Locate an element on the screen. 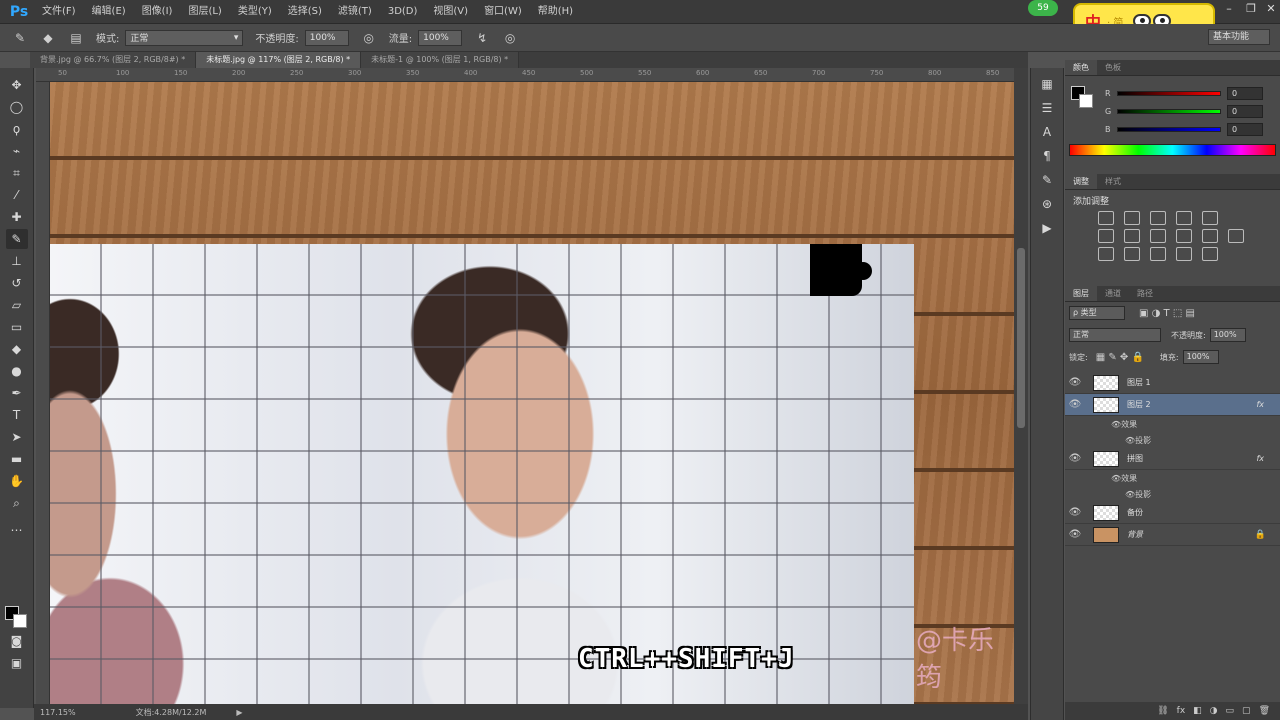 The height and width of the screenshot is (720, 1280). layer-opacity-input: 100% is located at coordinates (1227, 335).